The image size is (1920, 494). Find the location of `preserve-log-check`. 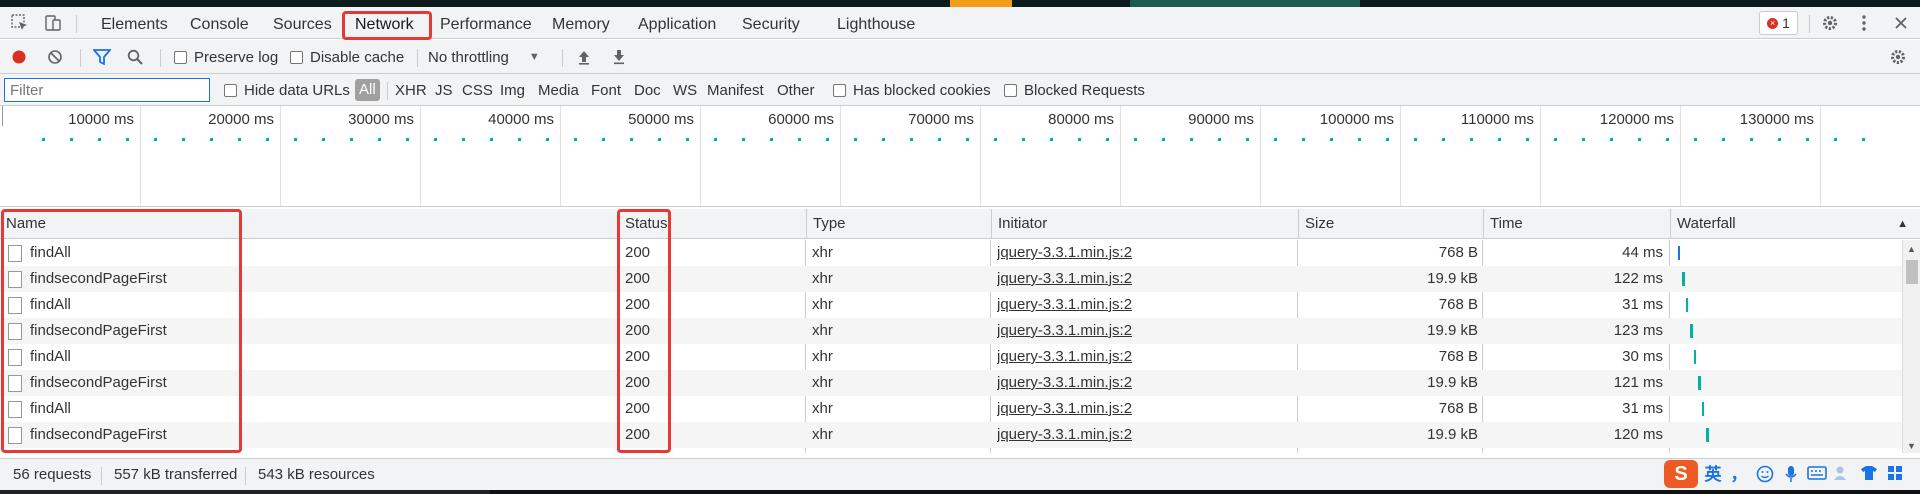

preserve-log-check is located at coordinates (180, 57).